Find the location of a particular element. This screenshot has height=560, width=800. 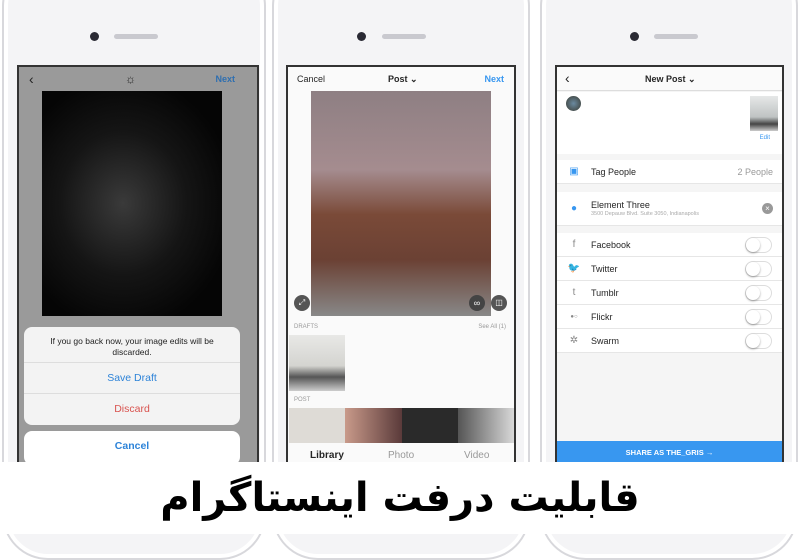

brightness-icon: ☼ is located at coordinates (130, 79).